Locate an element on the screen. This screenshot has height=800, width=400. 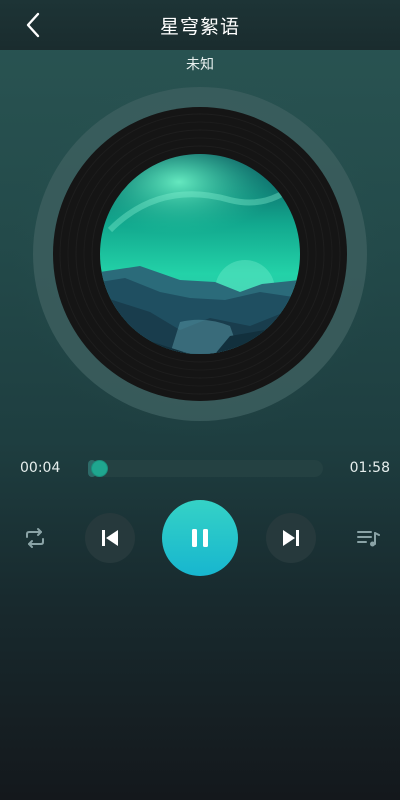
page-title: 星穹絮语 is located at coordinates (199, 27).